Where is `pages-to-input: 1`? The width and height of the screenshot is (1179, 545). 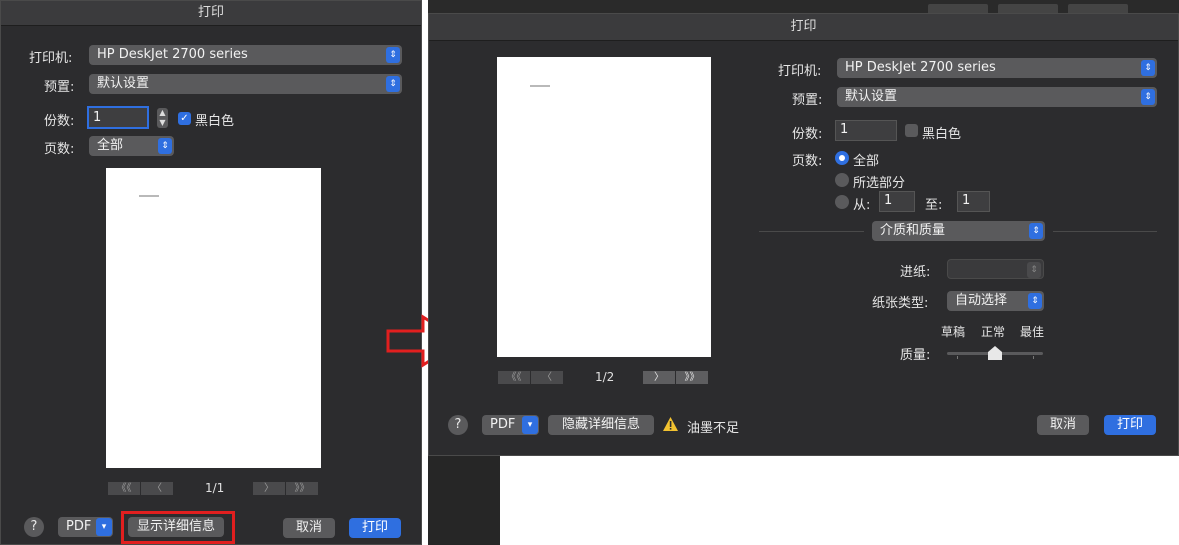
pages-to-input: 1 is located at coordinates (973, 201).